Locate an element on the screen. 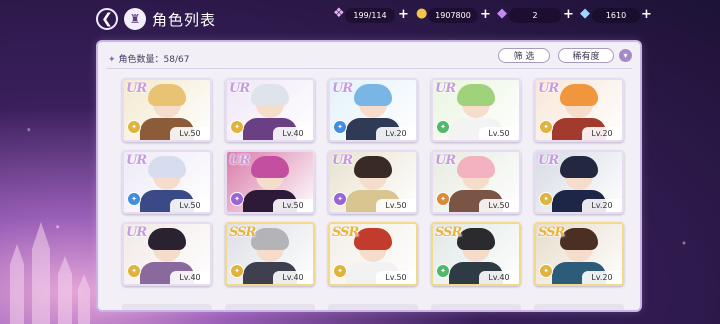 Image resolution: width=720 pixels, height=324 pixels. home-button: ♜ is located at coordinates (135, 19).